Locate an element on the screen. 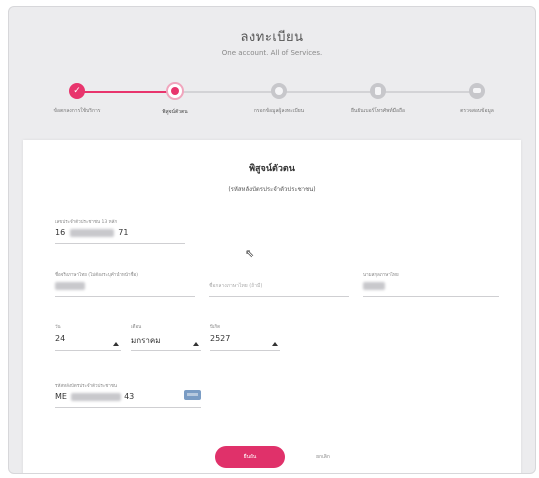 The height and width of the screenshot is (478, 539). birth-year-value: 2527 is located at coordinates (220, 338).